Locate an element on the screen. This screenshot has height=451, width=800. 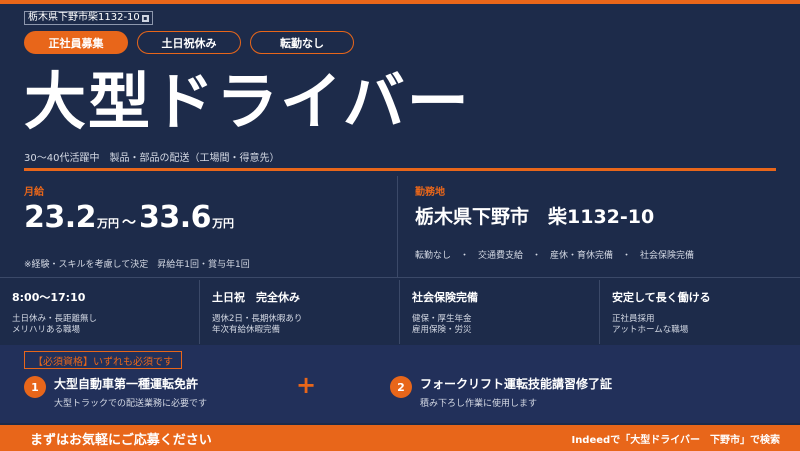
tag-weekends-off: 土日祝休み is located at coordinates (189, 42).